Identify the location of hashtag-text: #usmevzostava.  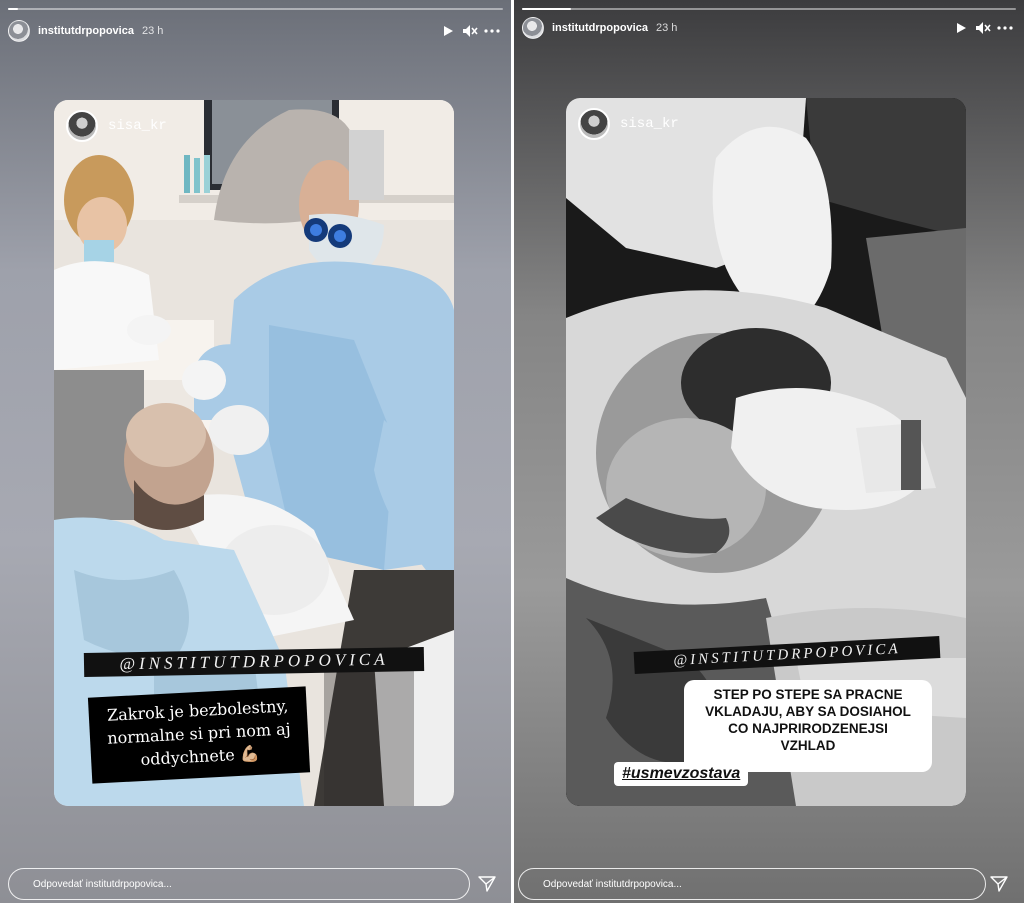
(681, 773).